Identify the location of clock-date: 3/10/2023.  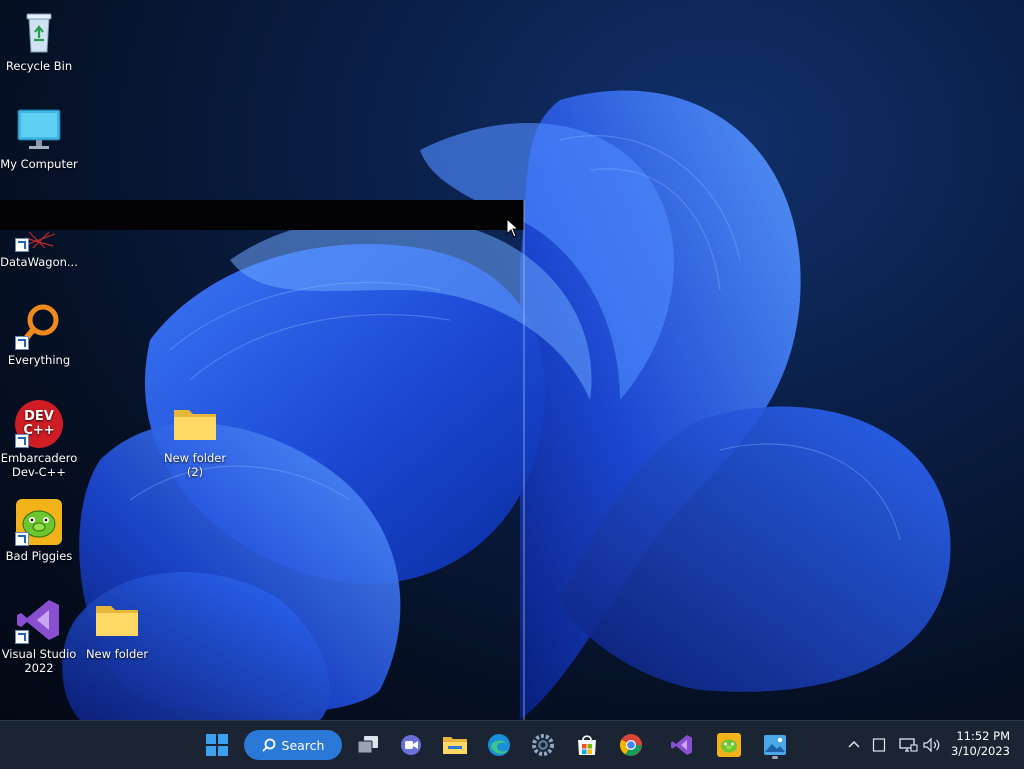
(980, 751).